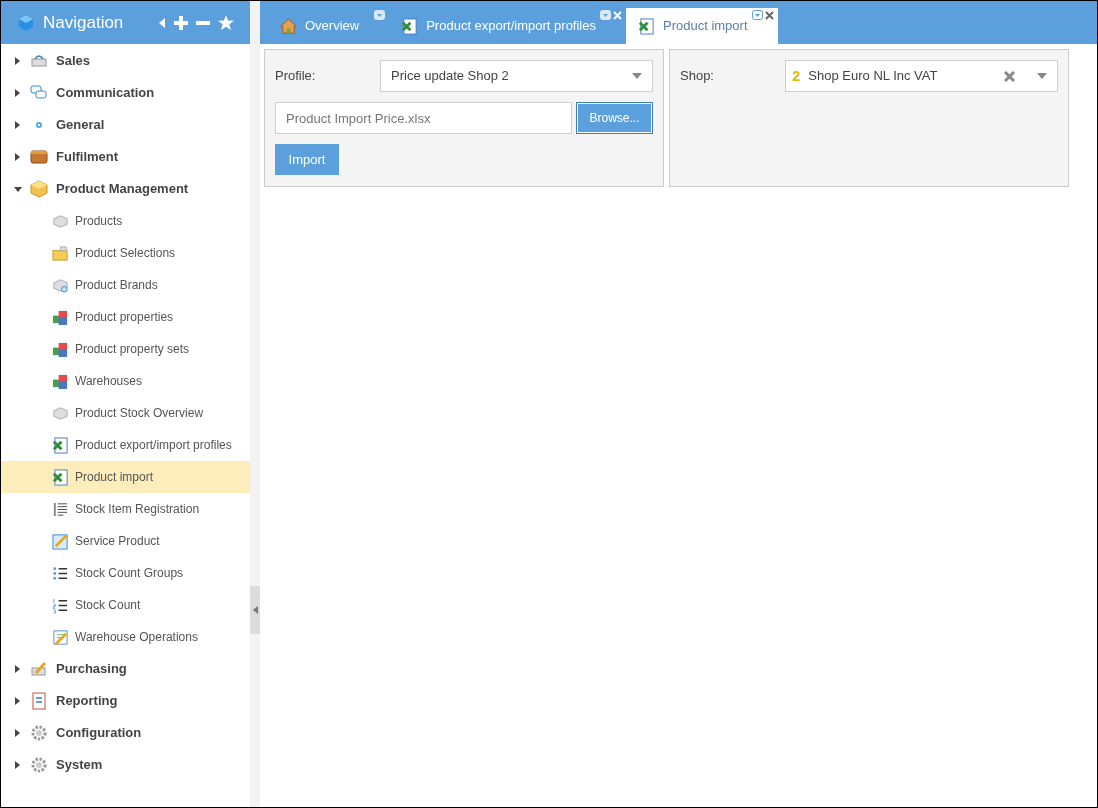 Image resolution: width=1098 pixels, height=808 pixels. What do you see at coordinates (39, 189) in the screenshot?
I see `package-icon` at bounding box center [39, 189].